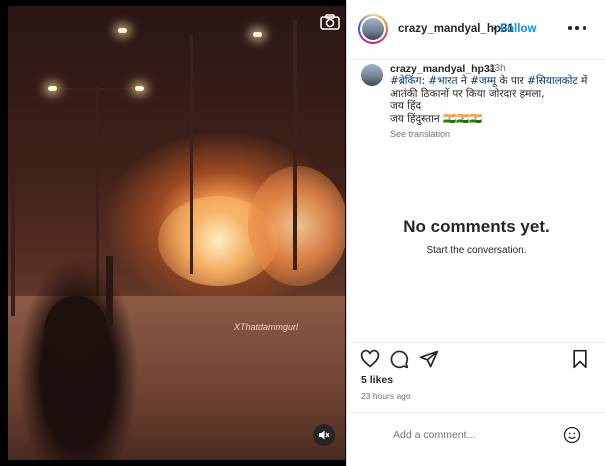 The height and width of the screenshot is (466, 605). What do you see at coordinates (476, 377) in the screenshot?
I see `post-actions: 5 likes 23 hours ago` at bounding box center [476, 377].